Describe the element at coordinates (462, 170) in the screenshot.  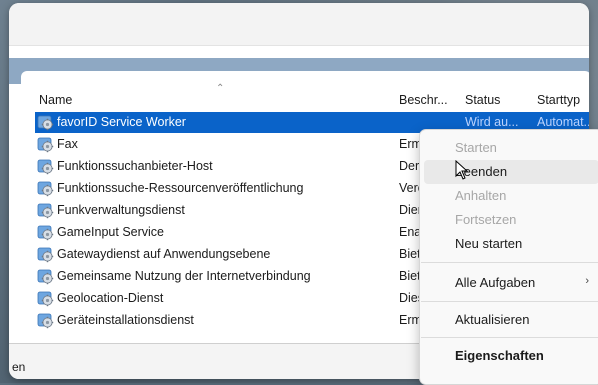
I see `mouse-pointer-icon` at that location.